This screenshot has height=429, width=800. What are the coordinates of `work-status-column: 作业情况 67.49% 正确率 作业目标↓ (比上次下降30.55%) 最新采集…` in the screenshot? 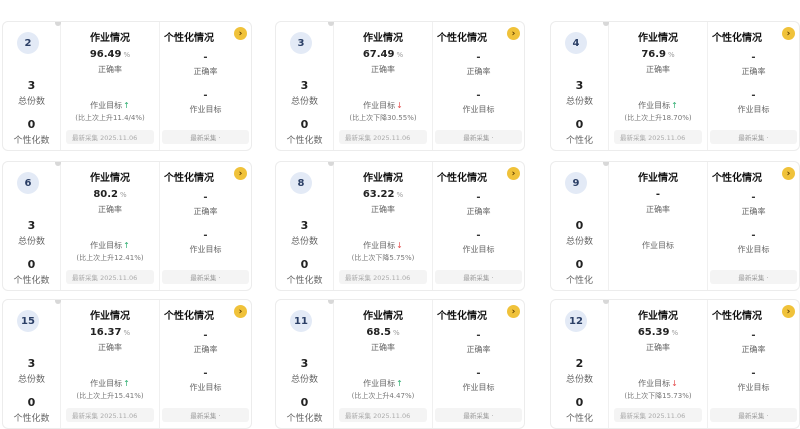 It's located at (383, 86).